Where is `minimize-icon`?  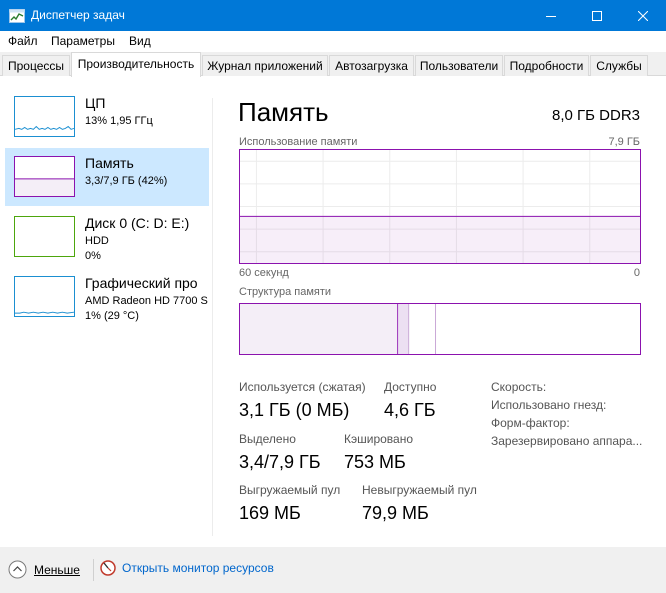
minimize-icon is located at coordinates (551, 16).